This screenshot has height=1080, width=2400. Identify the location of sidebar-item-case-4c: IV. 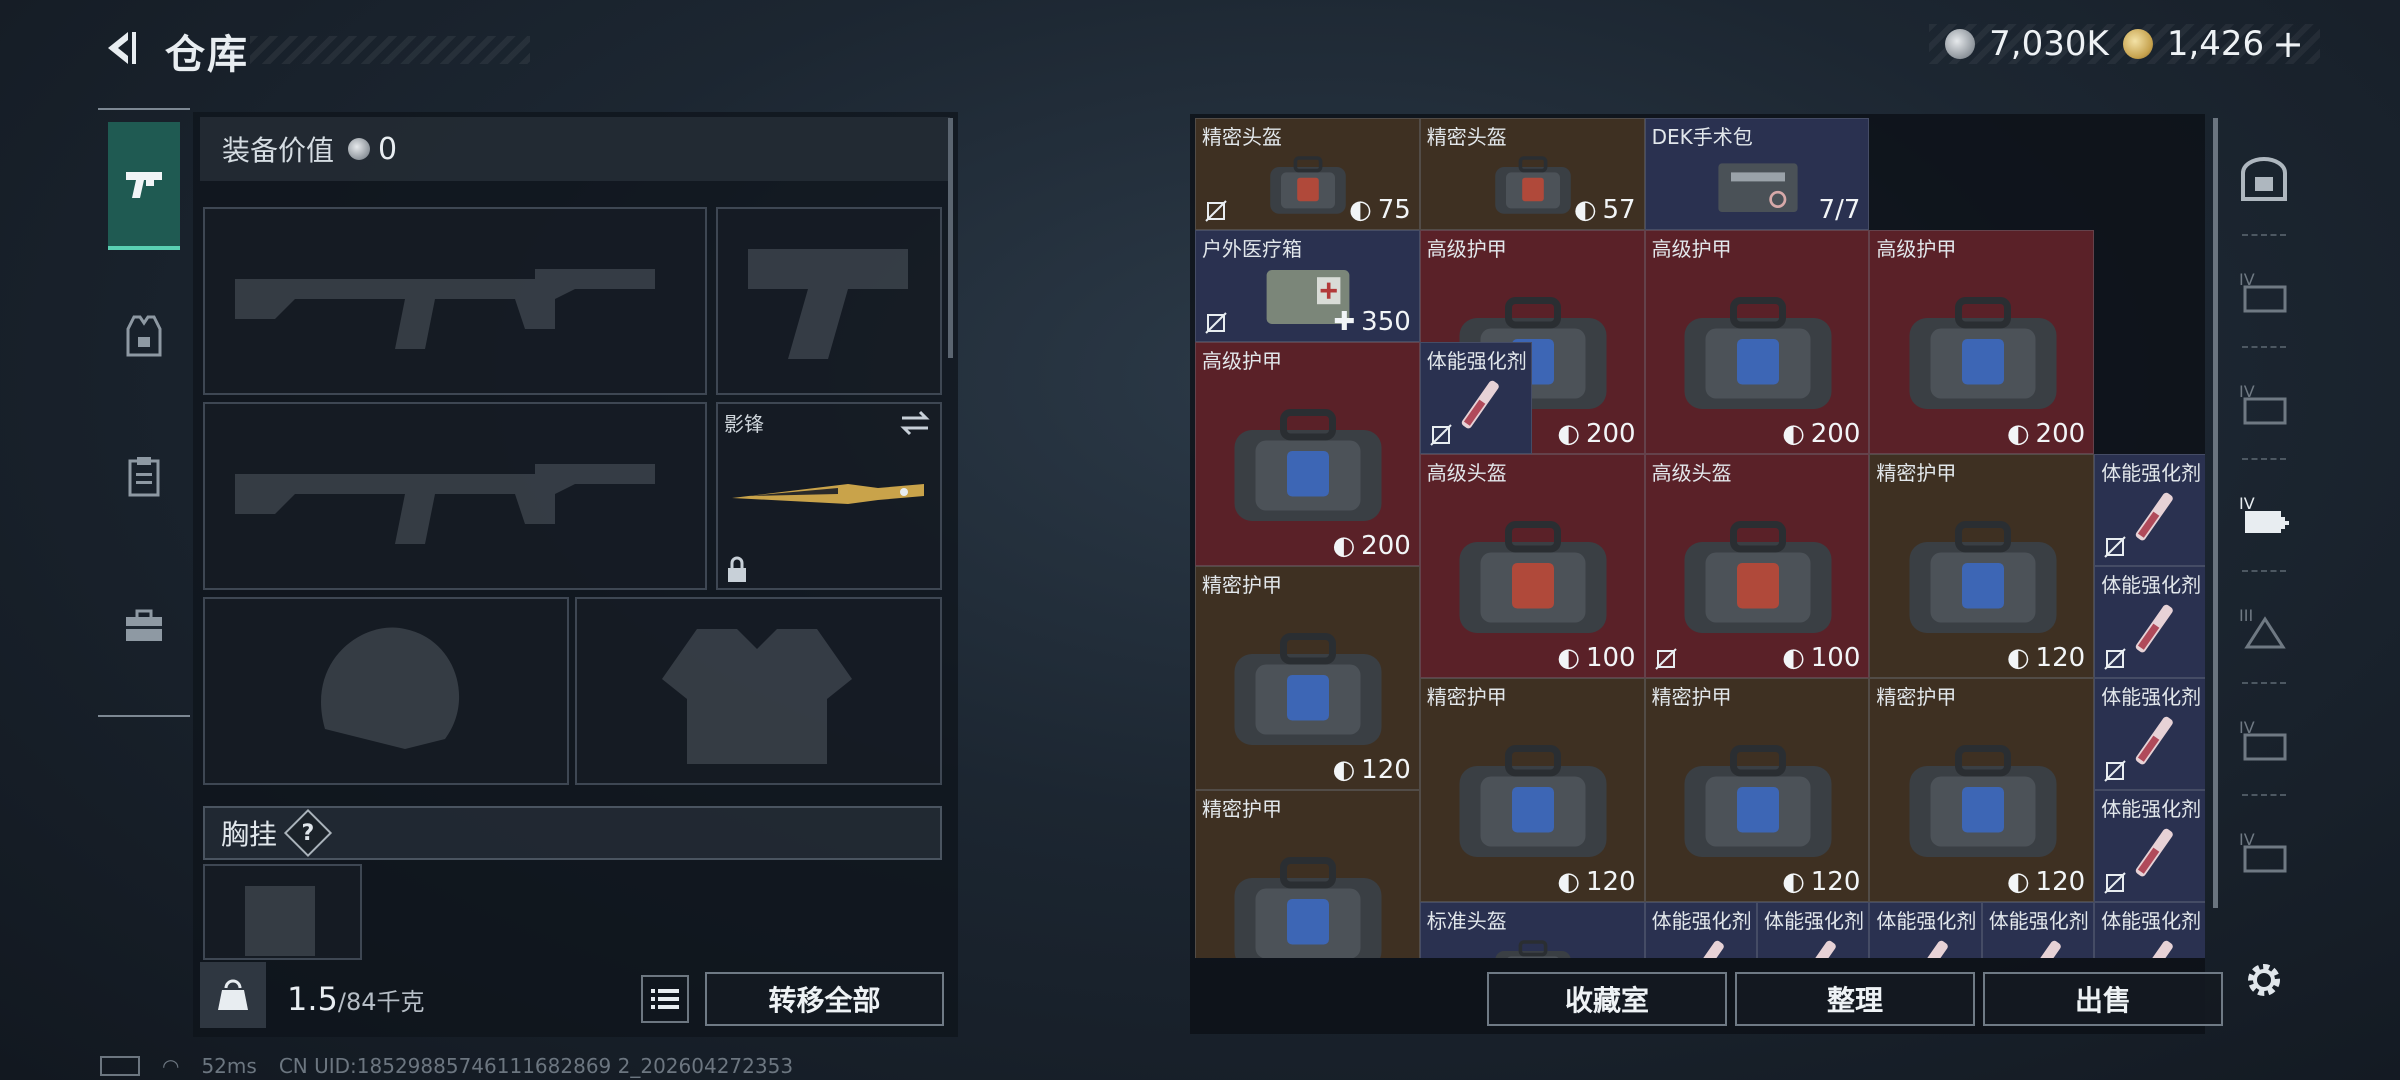
(2264, 740).